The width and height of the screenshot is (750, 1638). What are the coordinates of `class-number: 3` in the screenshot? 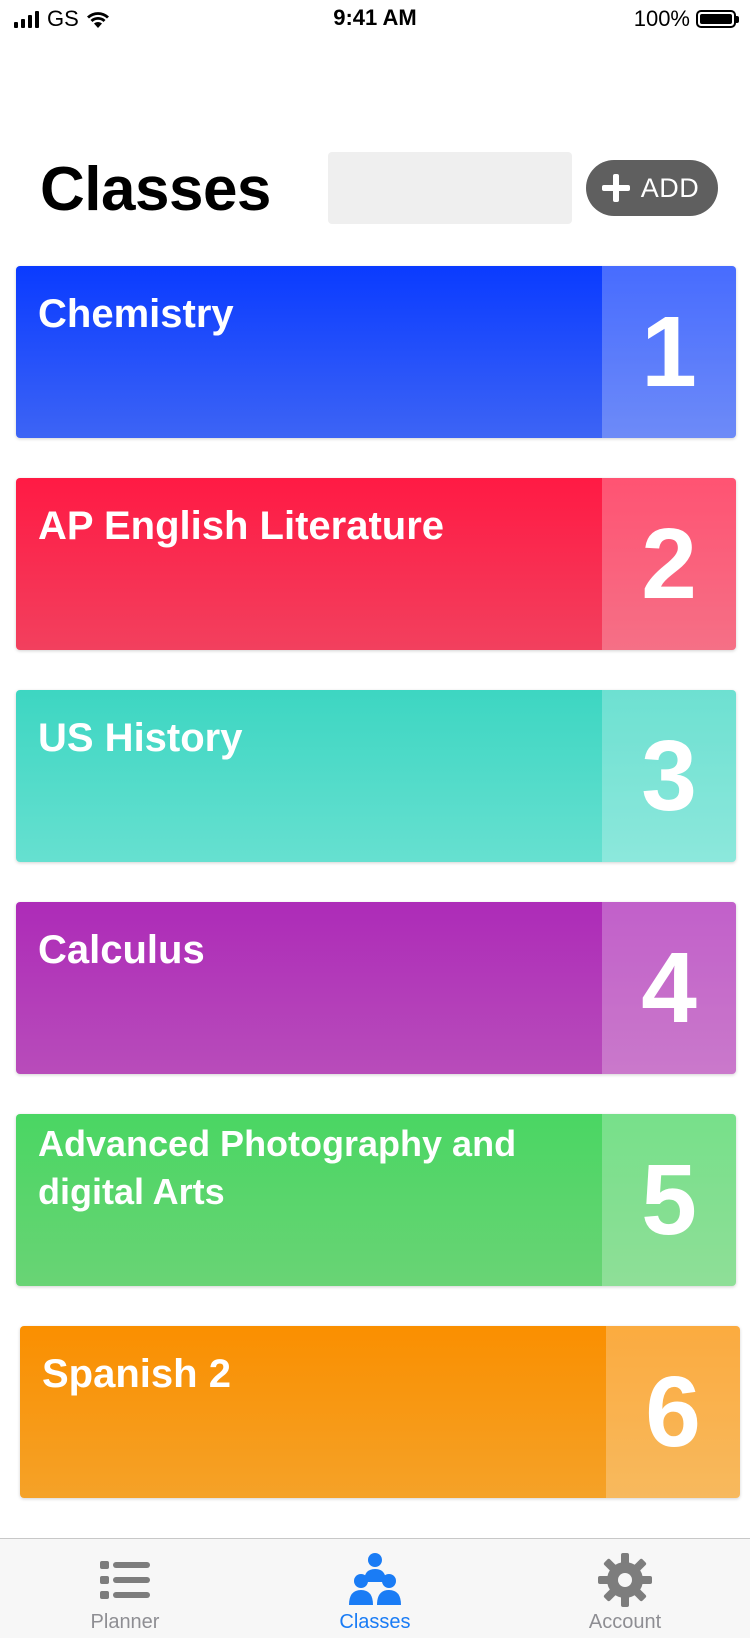 It's located at (669, 776).